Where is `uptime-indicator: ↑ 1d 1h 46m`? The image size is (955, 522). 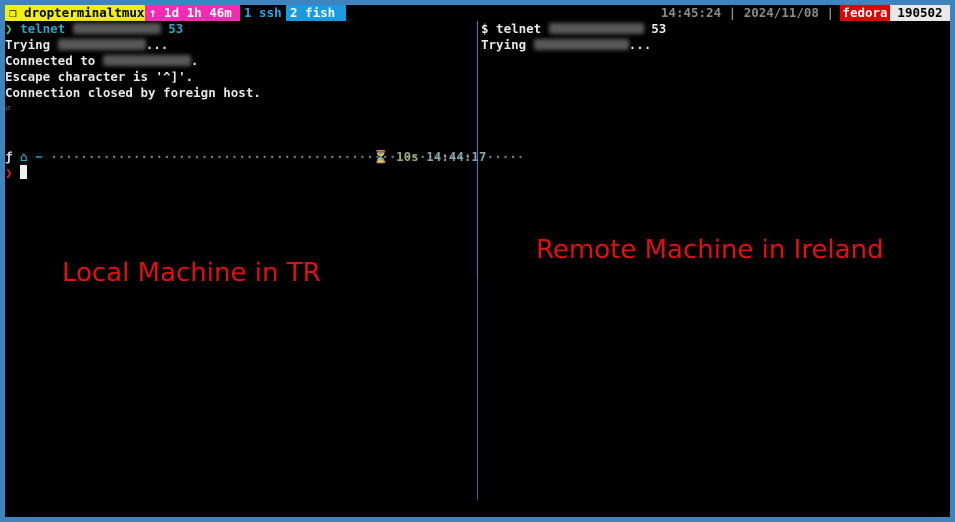
uptime-indicator: ↑ 1d 1h 46m is located at coordinates (192, 13).